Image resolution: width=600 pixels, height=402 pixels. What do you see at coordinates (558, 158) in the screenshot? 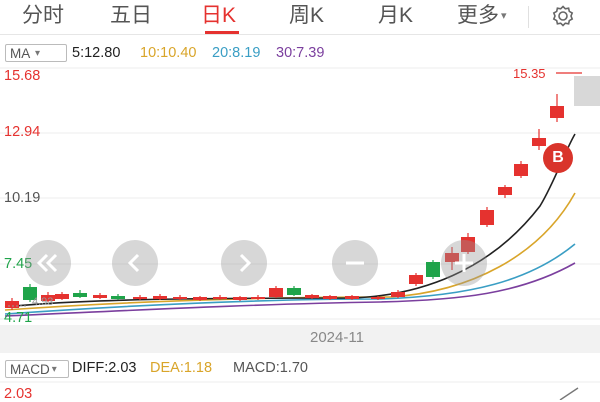
I see `buy-signal-badge: B` at bounding box center [558, 158].